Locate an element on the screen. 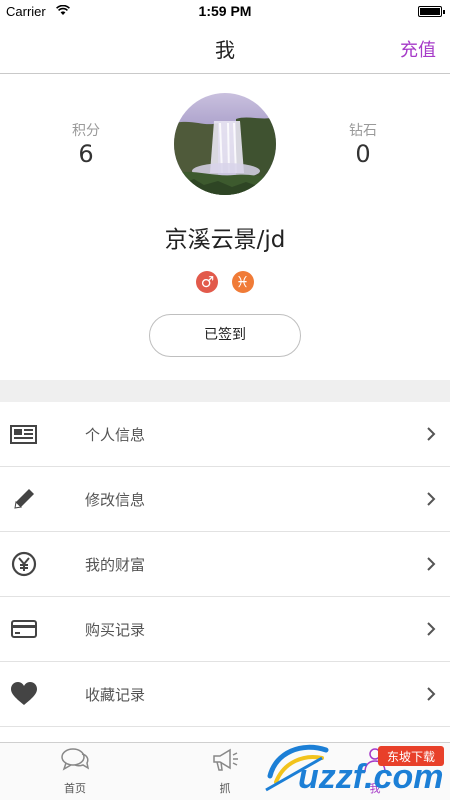  tab-label: 首页 is located at coordinates (75, 788).